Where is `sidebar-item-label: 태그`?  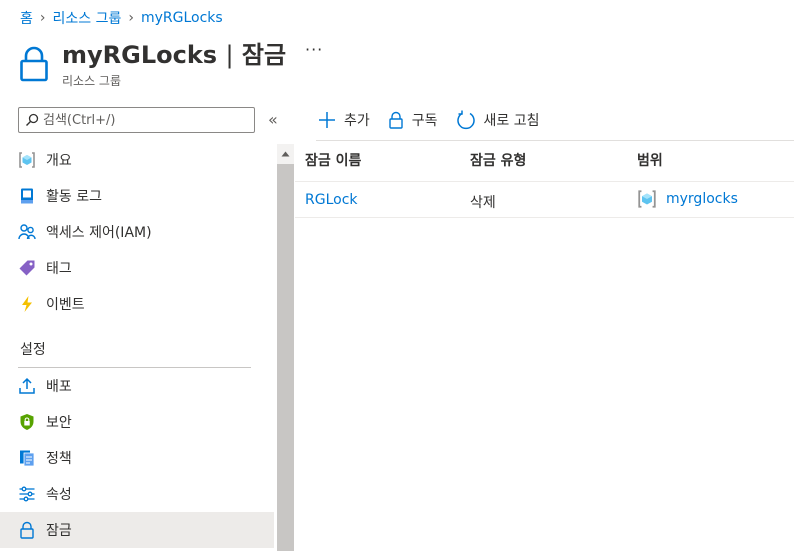
sidebar-item-label: 태그 is located at coordinates (59, 269).